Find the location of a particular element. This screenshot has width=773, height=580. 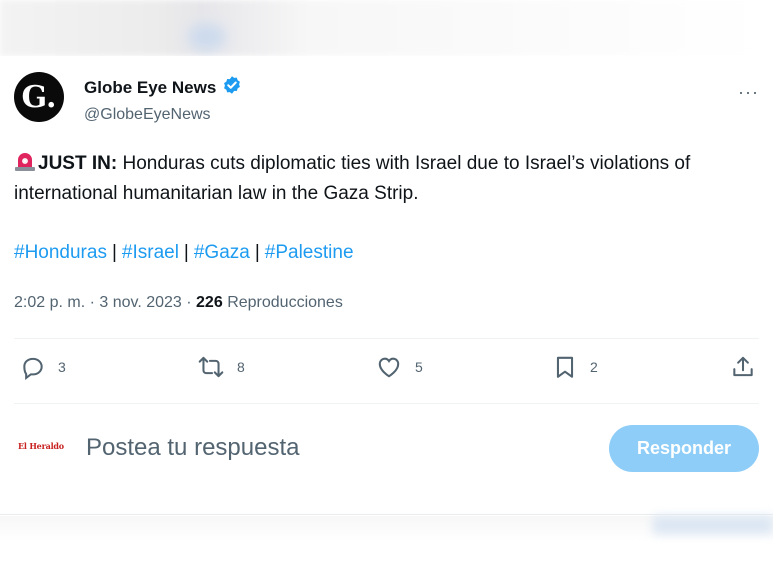

author-handle: @GlobeEyeNews is located at coordinates (163, 115).